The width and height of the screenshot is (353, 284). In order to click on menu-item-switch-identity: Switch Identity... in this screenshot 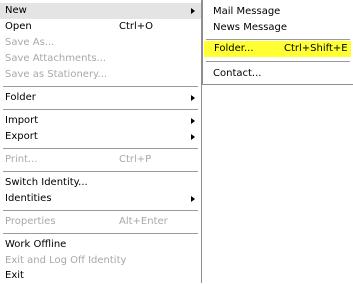, I will do `click(100, 183)`.